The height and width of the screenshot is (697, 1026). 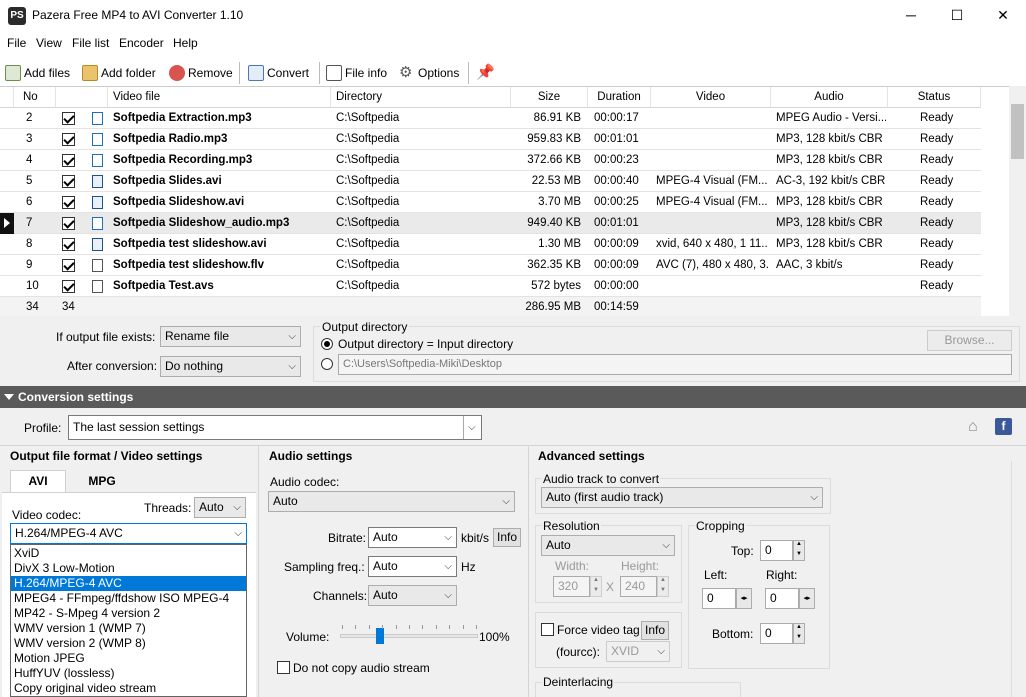 I want to click on col-header-video: Video, so click(x=711, y=97).